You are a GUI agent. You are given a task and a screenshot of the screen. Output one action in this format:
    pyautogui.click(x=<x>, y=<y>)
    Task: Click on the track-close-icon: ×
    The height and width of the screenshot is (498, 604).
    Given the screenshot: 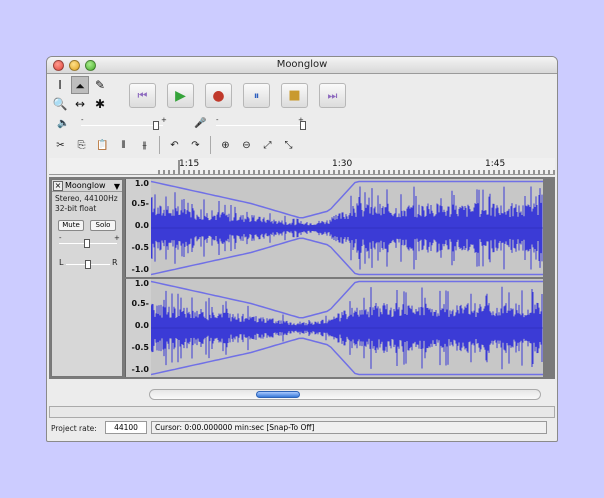 What is the action you would take?
    pyautogui.click(x=58, y=186)
    